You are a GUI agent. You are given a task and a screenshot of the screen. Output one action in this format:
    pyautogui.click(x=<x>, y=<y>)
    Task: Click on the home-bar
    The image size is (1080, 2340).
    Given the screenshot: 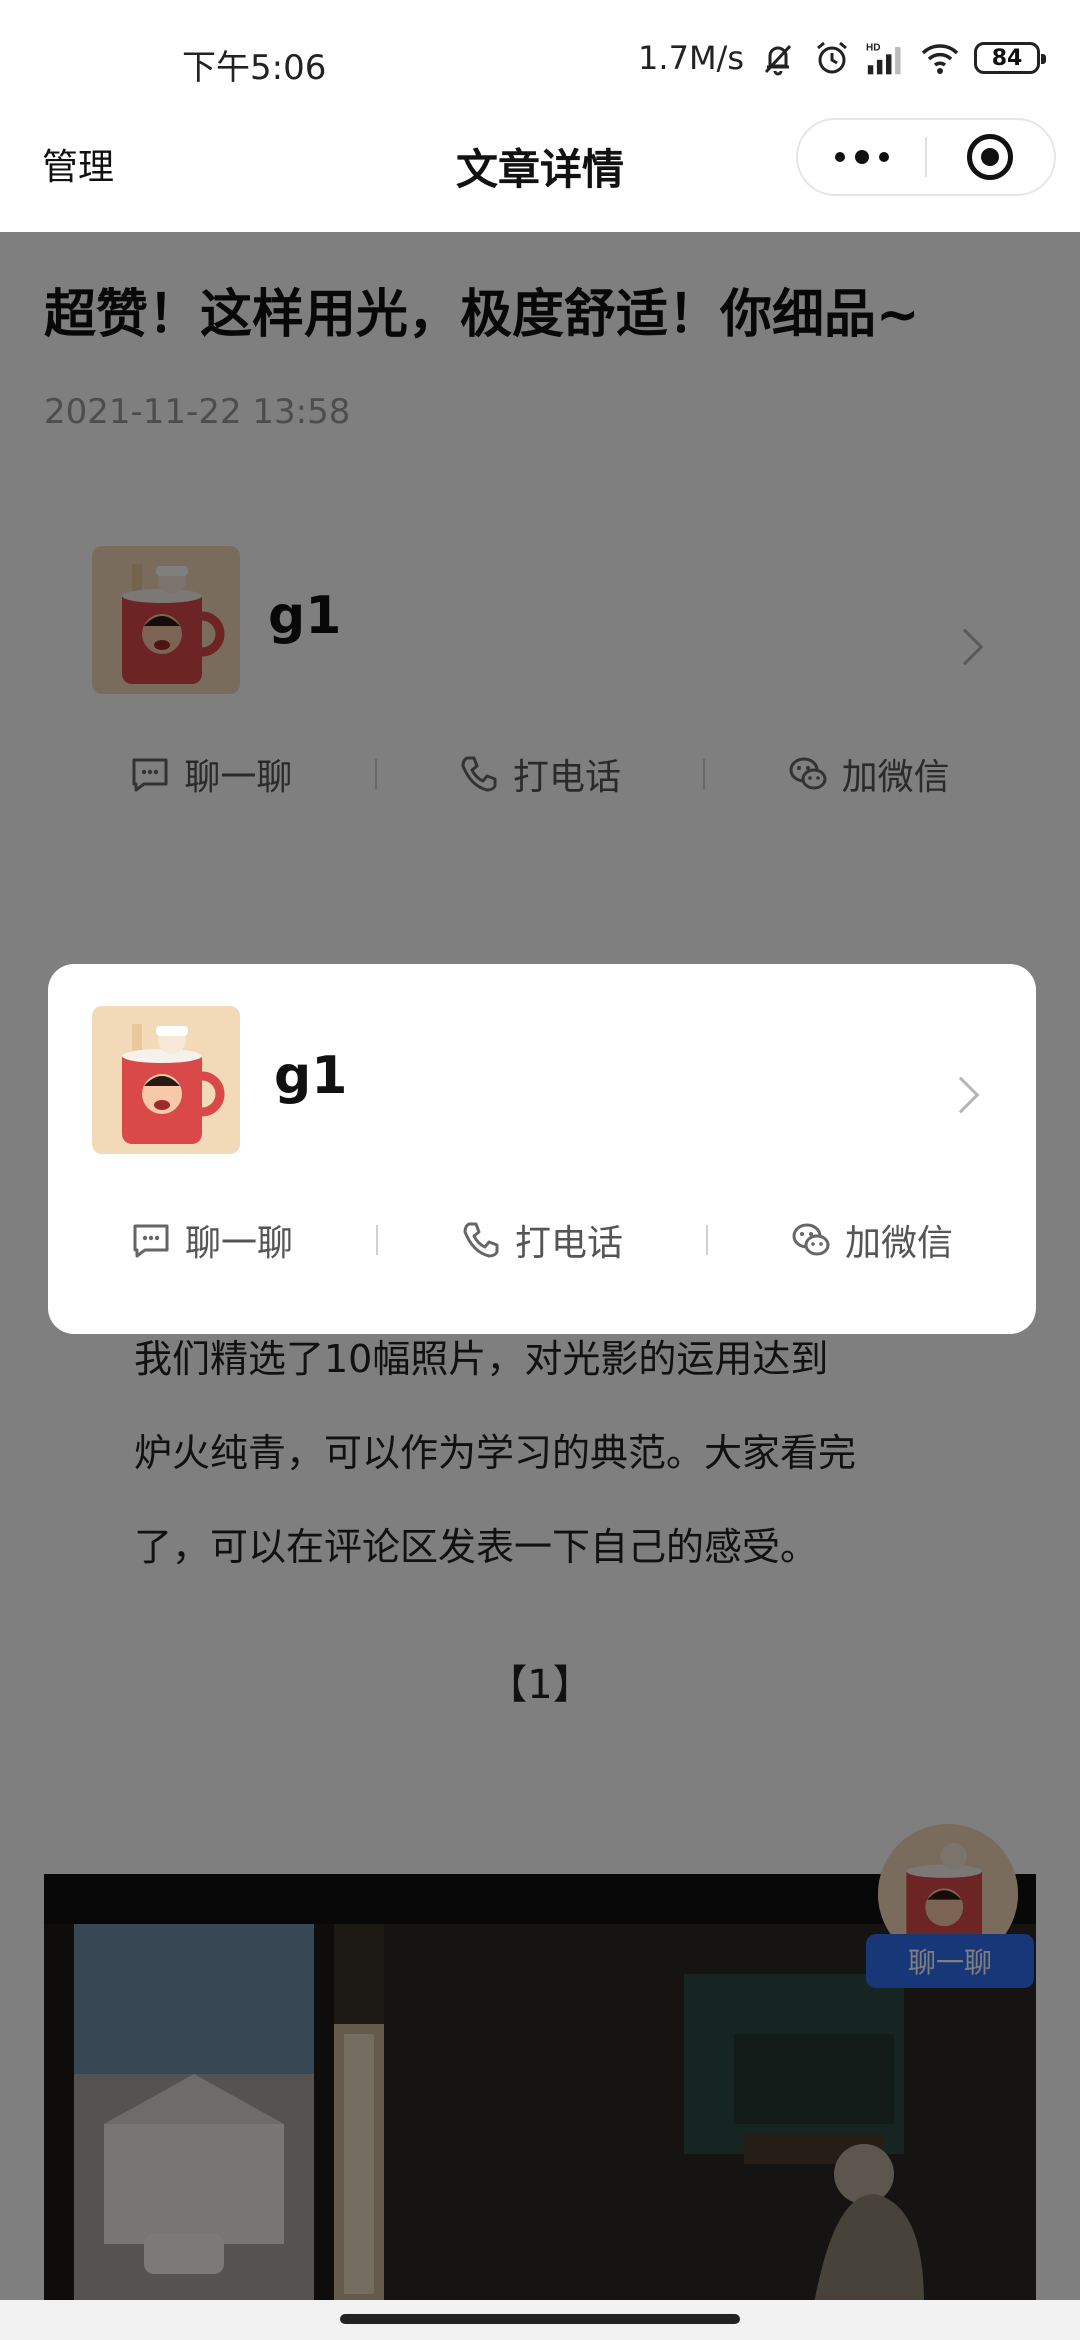 What is the action you would take?
    pyautogui.click(x=540, y=2320)
    